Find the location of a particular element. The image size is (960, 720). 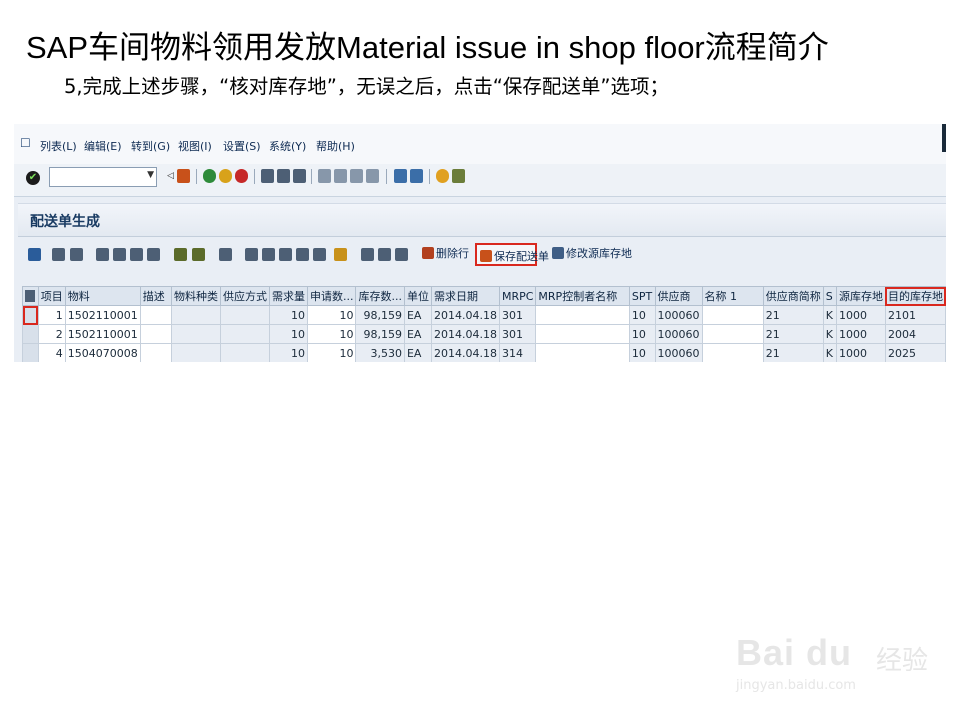

spt-cell: 10 is located at coordinates (642, 334).